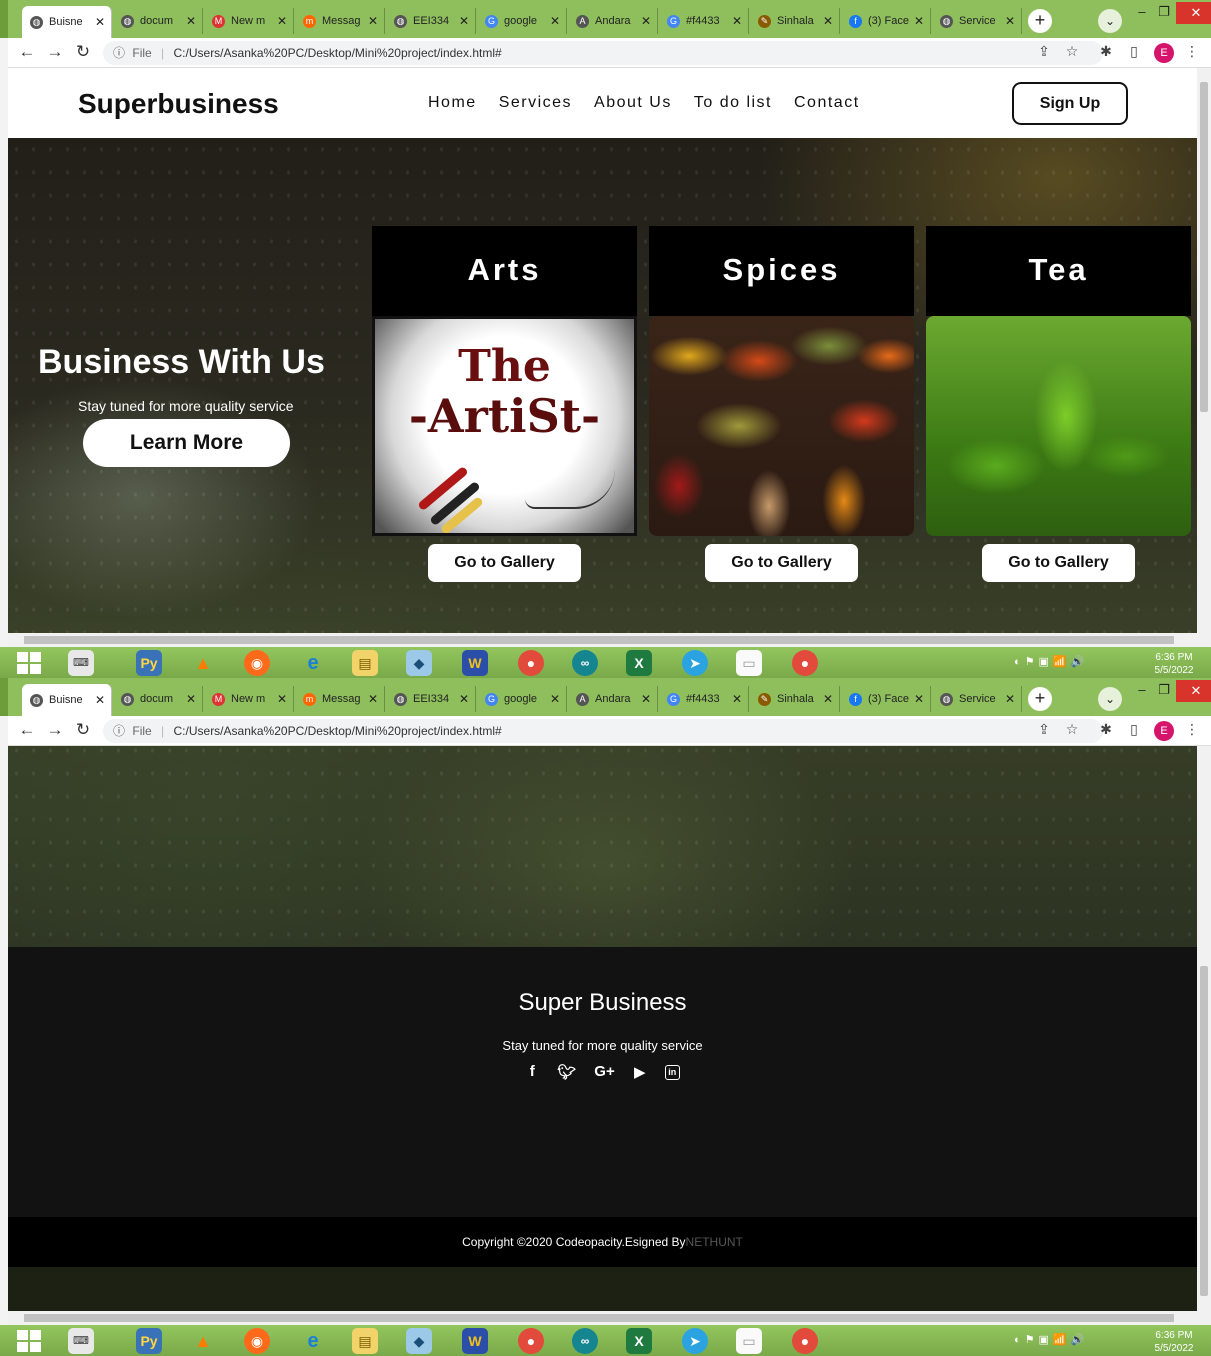 The height and width of the screenshot is (1356, 1211). What do you see at coordinates (1142, 693) in the screenshot?
I see `minimize-icon: –` at bounding box center [1142, 693].